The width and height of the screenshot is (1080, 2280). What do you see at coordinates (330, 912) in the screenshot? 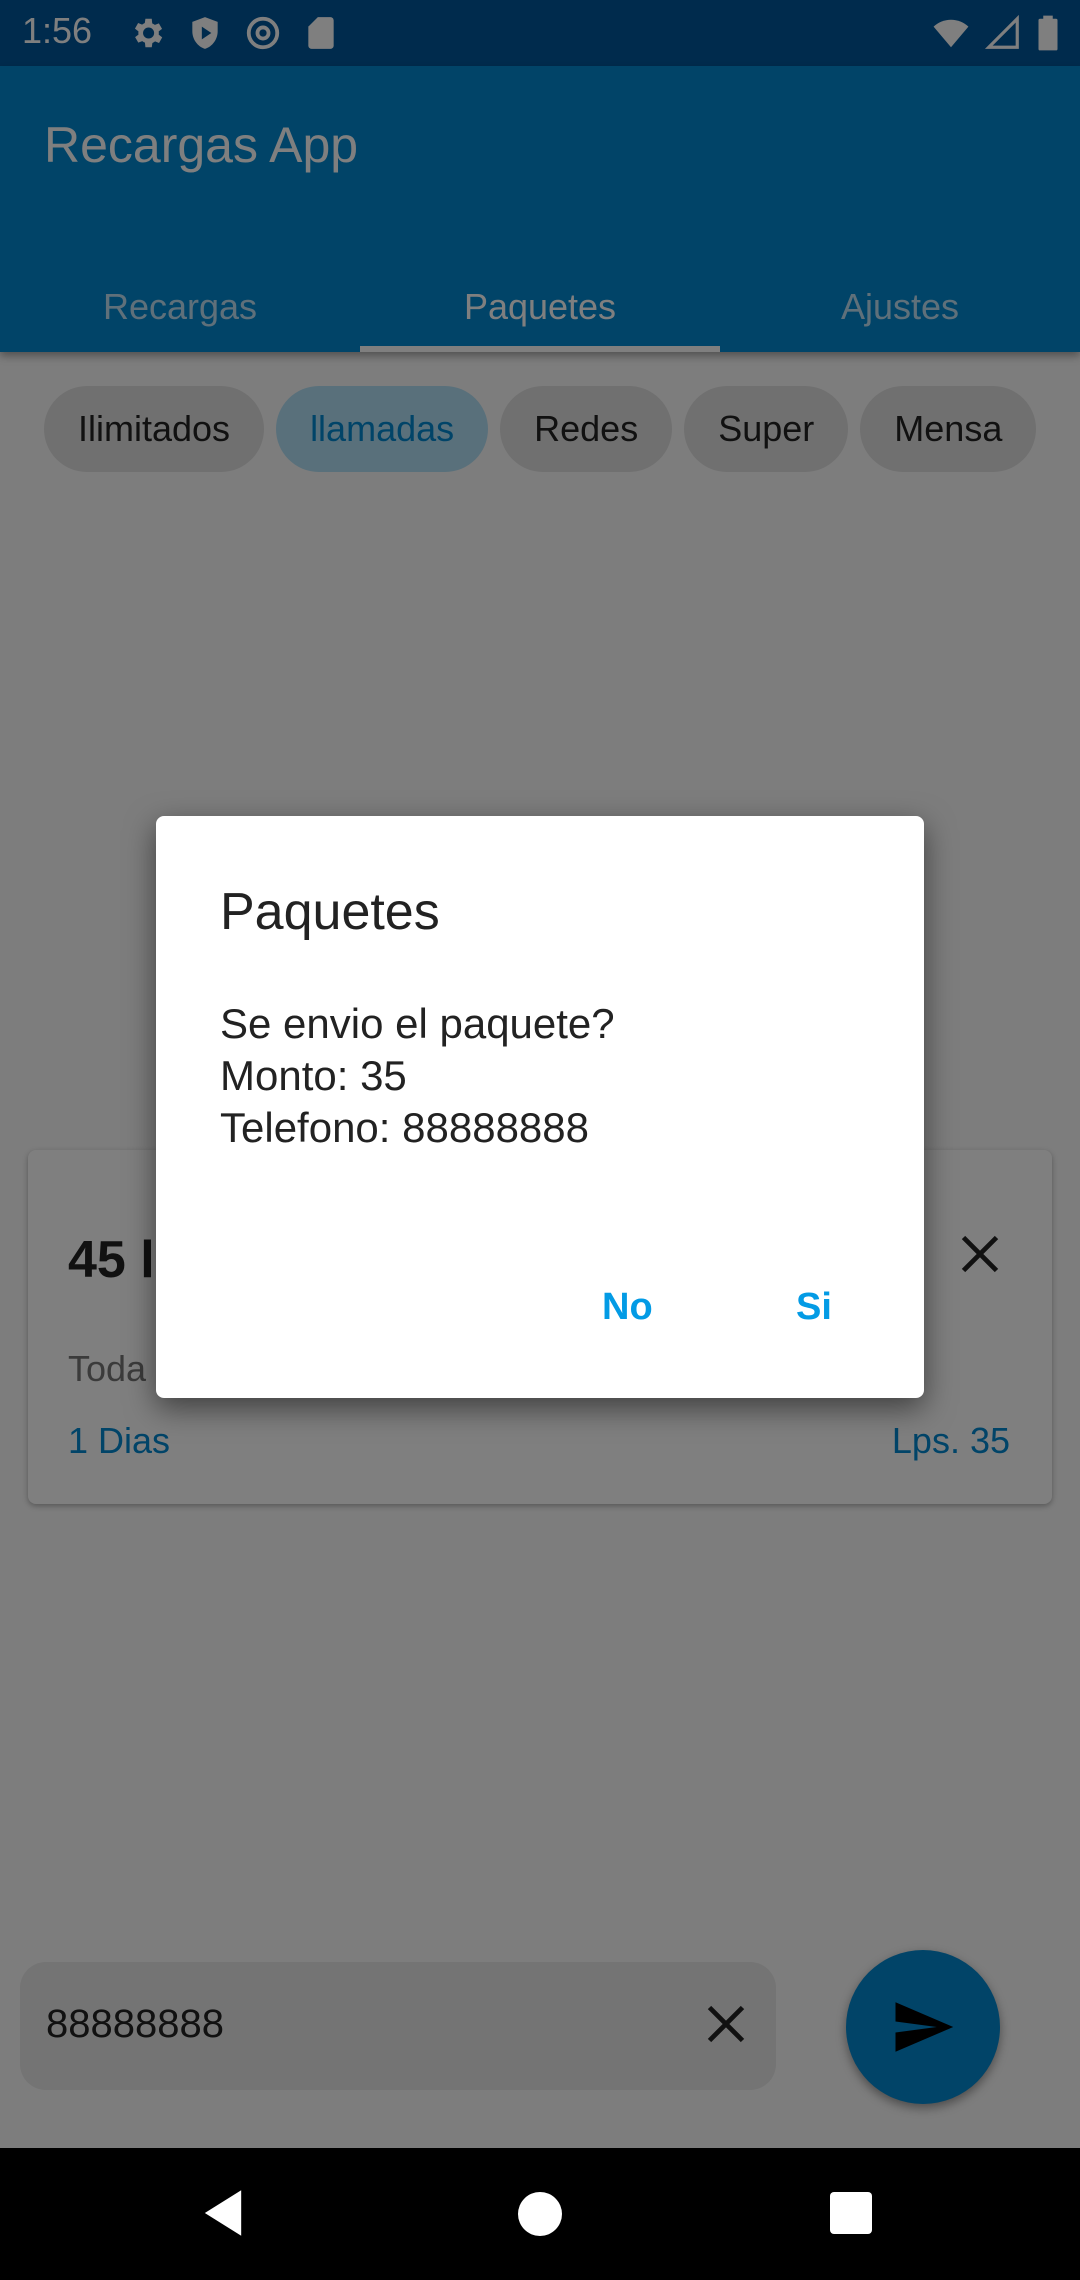
I see `dialog-title: Paquetes` at bounding box center [330, 912].